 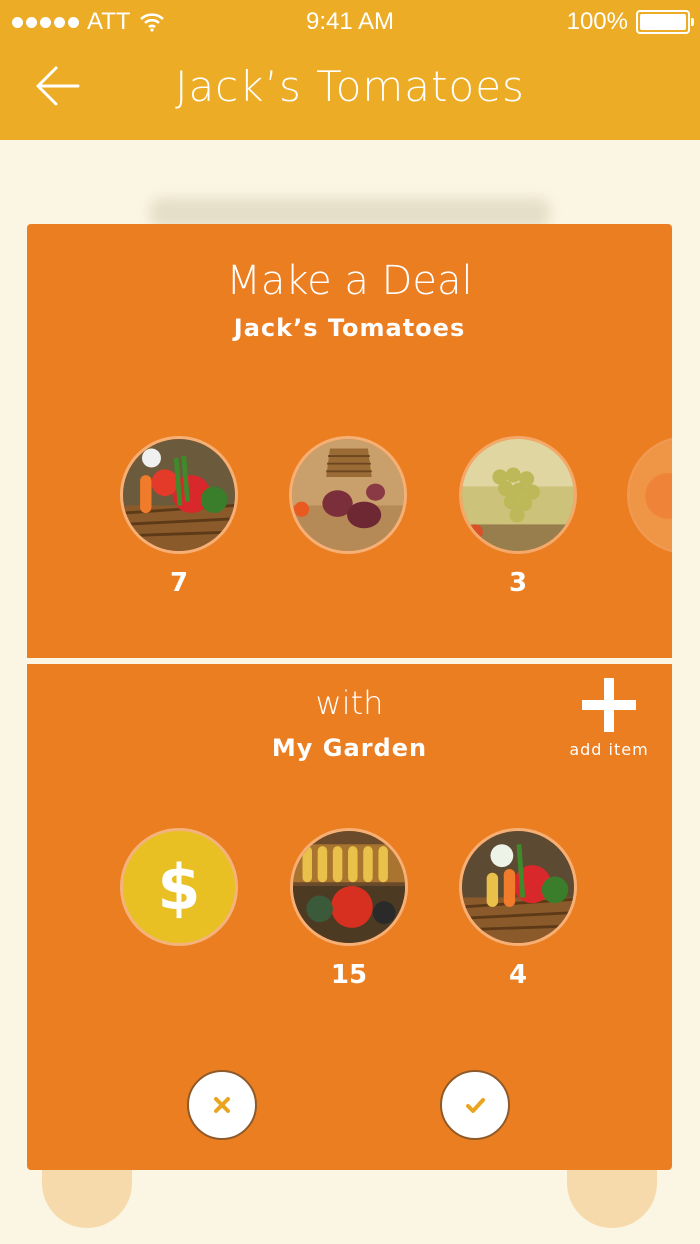 I want to click on grapes-image, so click(x=518, y=495).